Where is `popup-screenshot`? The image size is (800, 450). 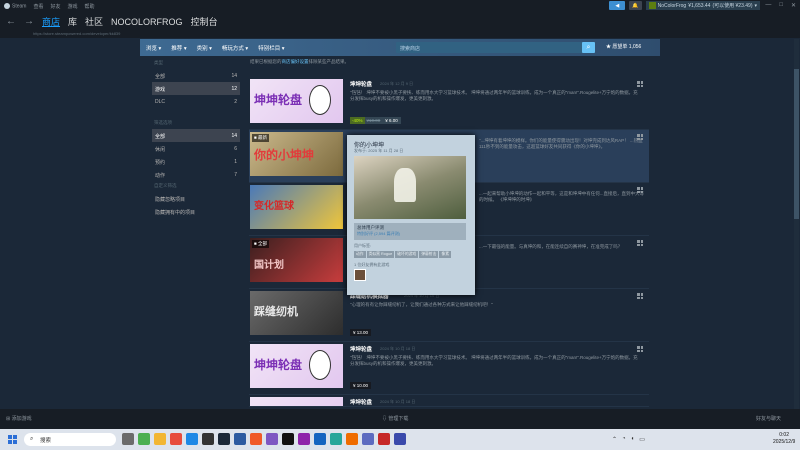 popup-screenshot is located at coordinates (410, 187).